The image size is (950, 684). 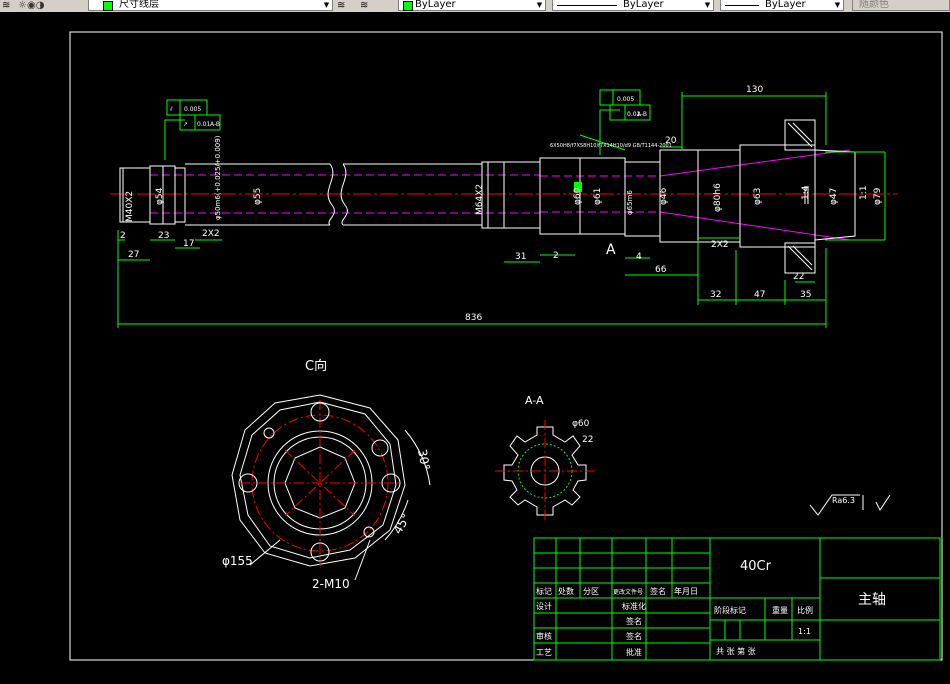 What do you see at coordinates (364, 5) in the screenshot?
I see `layer-previous-icon: ≋` at bounding box center [364, 5].